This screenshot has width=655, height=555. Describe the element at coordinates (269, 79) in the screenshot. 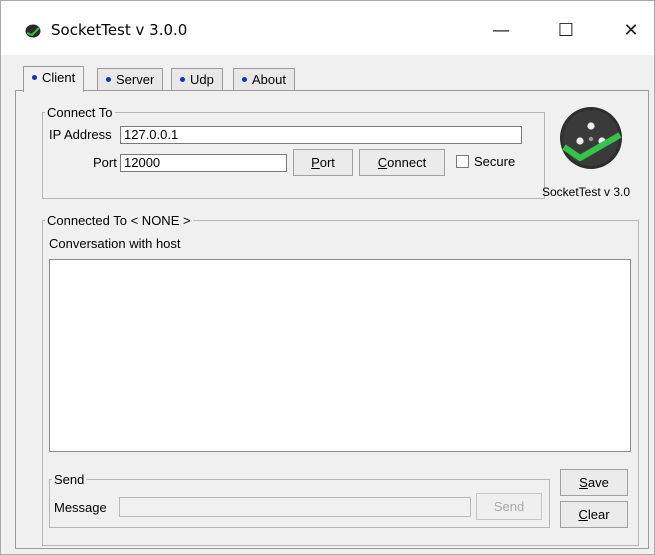

I see `tab-label: About` at that location.